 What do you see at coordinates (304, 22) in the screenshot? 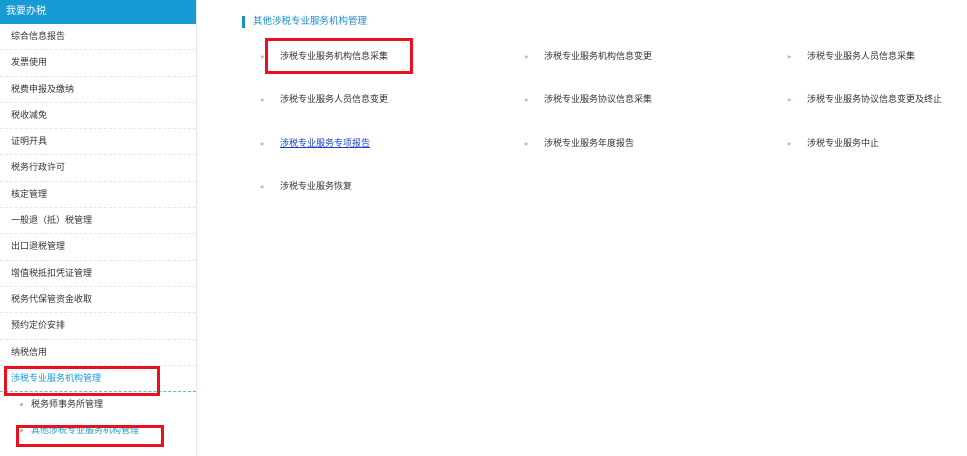
I see `section-title: 其他涉税专业服务机构管理` at bounding box center [304, 22].